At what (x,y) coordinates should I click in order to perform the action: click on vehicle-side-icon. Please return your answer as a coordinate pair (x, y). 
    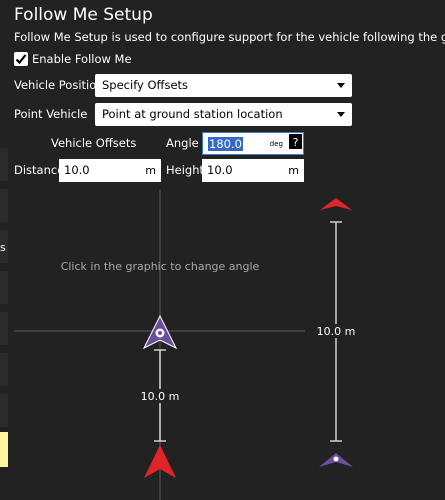
    Looking at the image, I should click on (336, 460).